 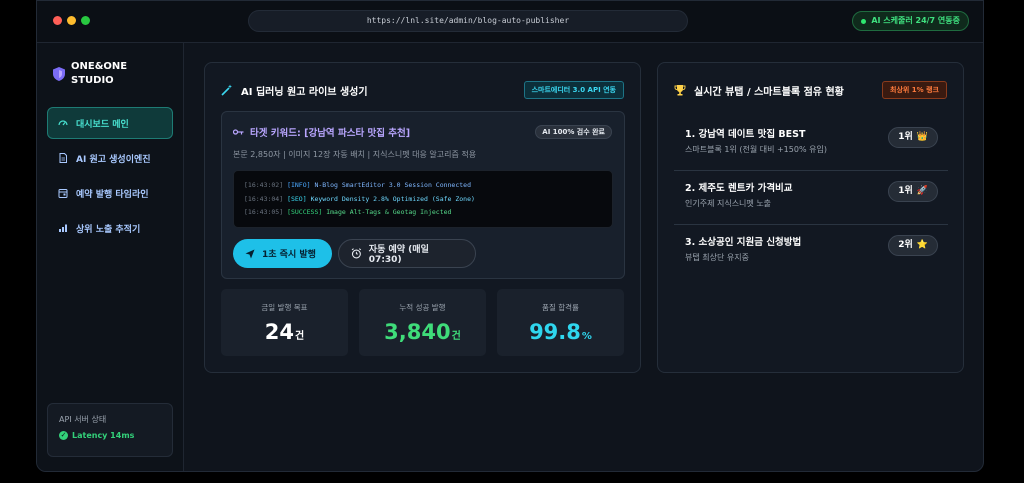 I want to click on publish-now-button: 1초 즉시 발행, so click(x=282, y=253).